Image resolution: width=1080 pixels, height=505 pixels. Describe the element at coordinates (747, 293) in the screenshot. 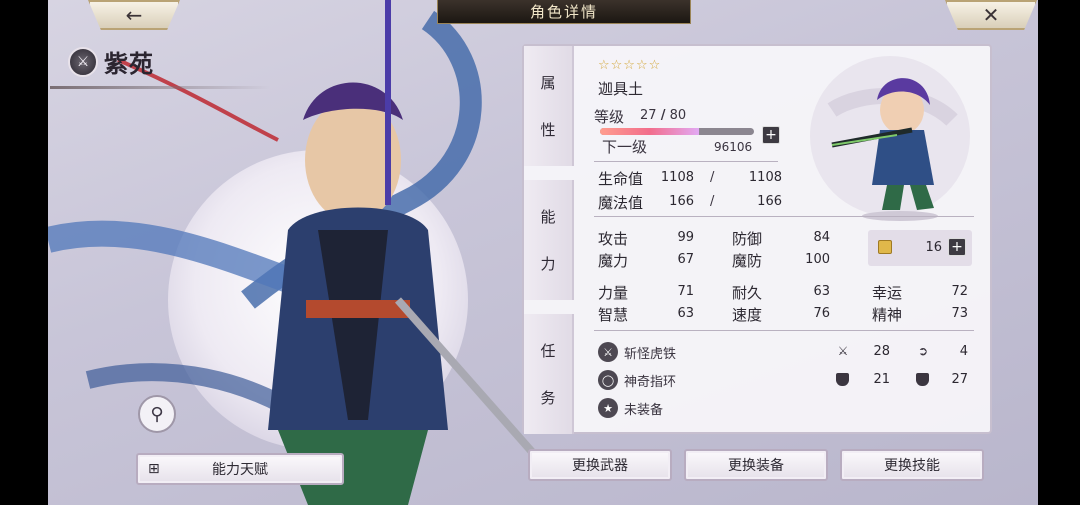

I see `end-label: 耐久` at that location.